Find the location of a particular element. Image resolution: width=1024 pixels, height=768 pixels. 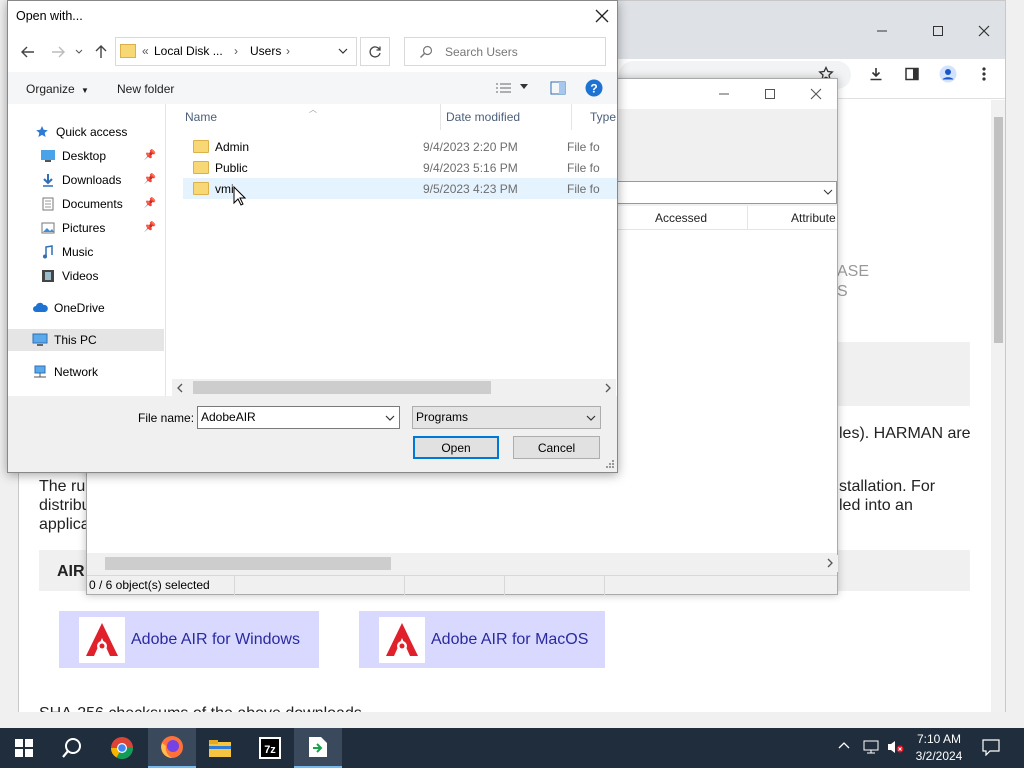

mouse-cursor-icon is located at coordinates (239, 196).